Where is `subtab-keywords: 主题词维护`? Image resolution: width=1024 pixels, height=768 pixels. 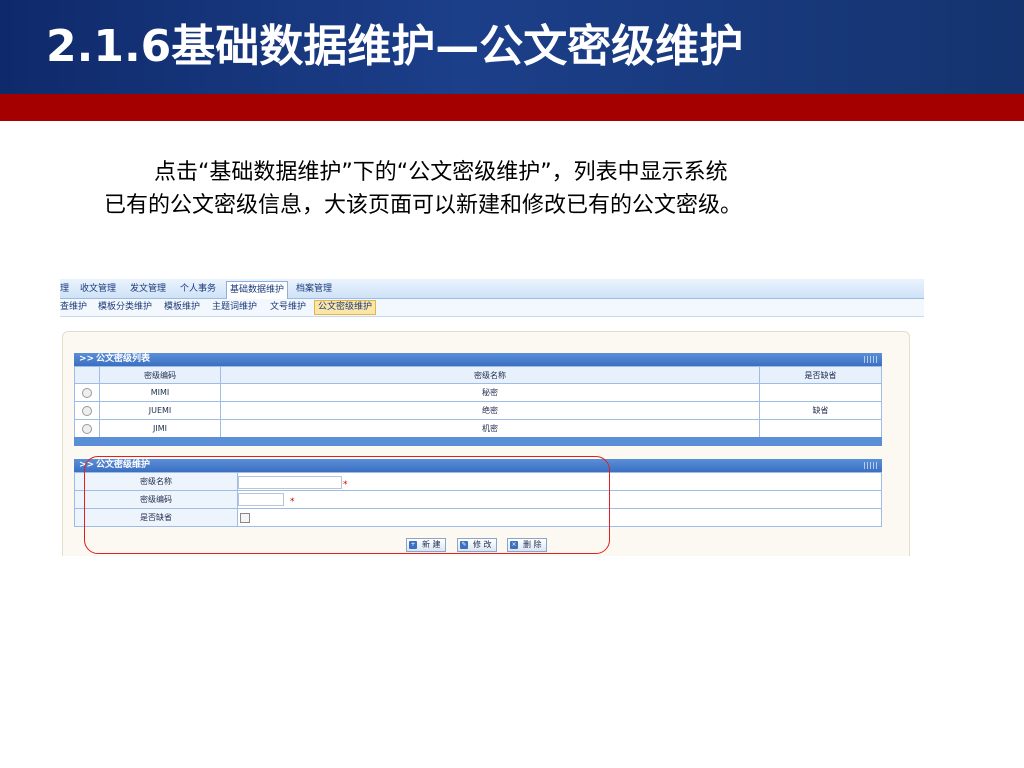
subtab-keywords: 主题词维护 is located at coordinates (234, 307).